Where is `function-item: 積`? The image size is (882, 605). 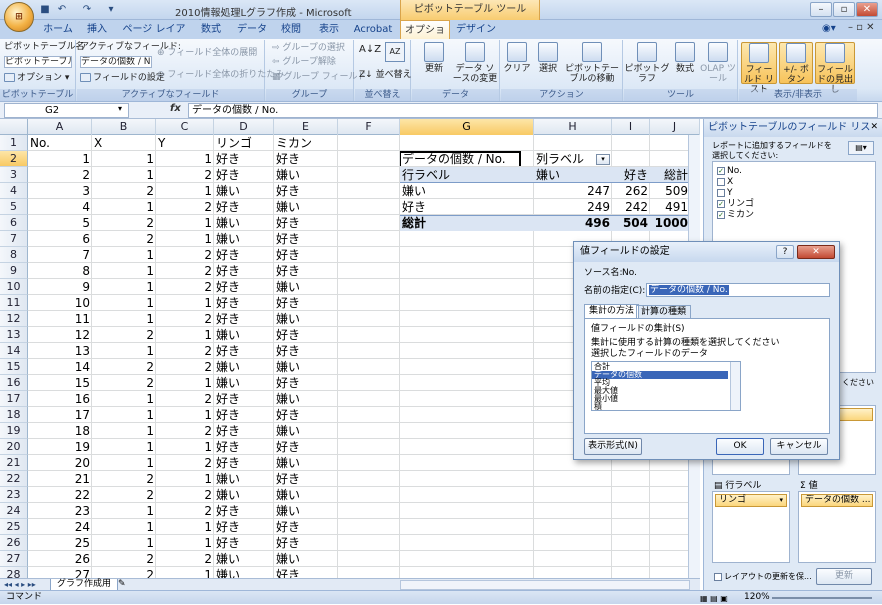
function-item: 積 is located at coordinates (660, 407).